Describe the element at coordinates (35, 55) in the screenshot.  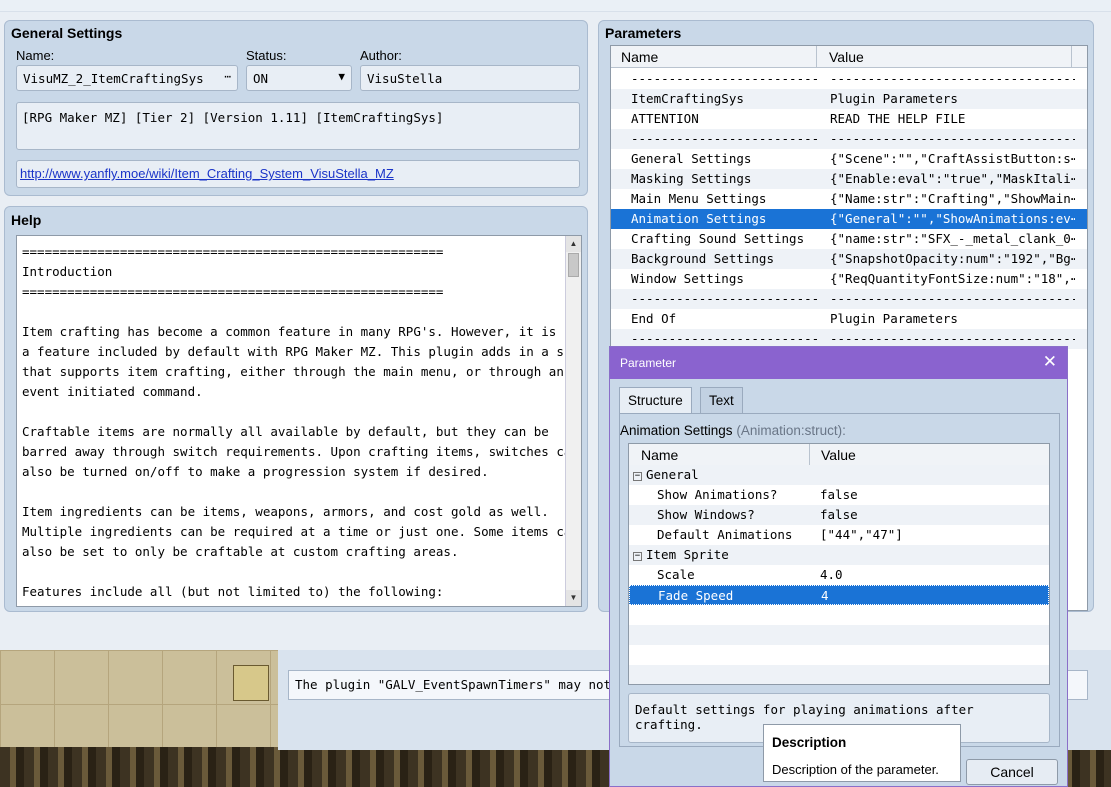
I see `name-label: Name:` at that location.